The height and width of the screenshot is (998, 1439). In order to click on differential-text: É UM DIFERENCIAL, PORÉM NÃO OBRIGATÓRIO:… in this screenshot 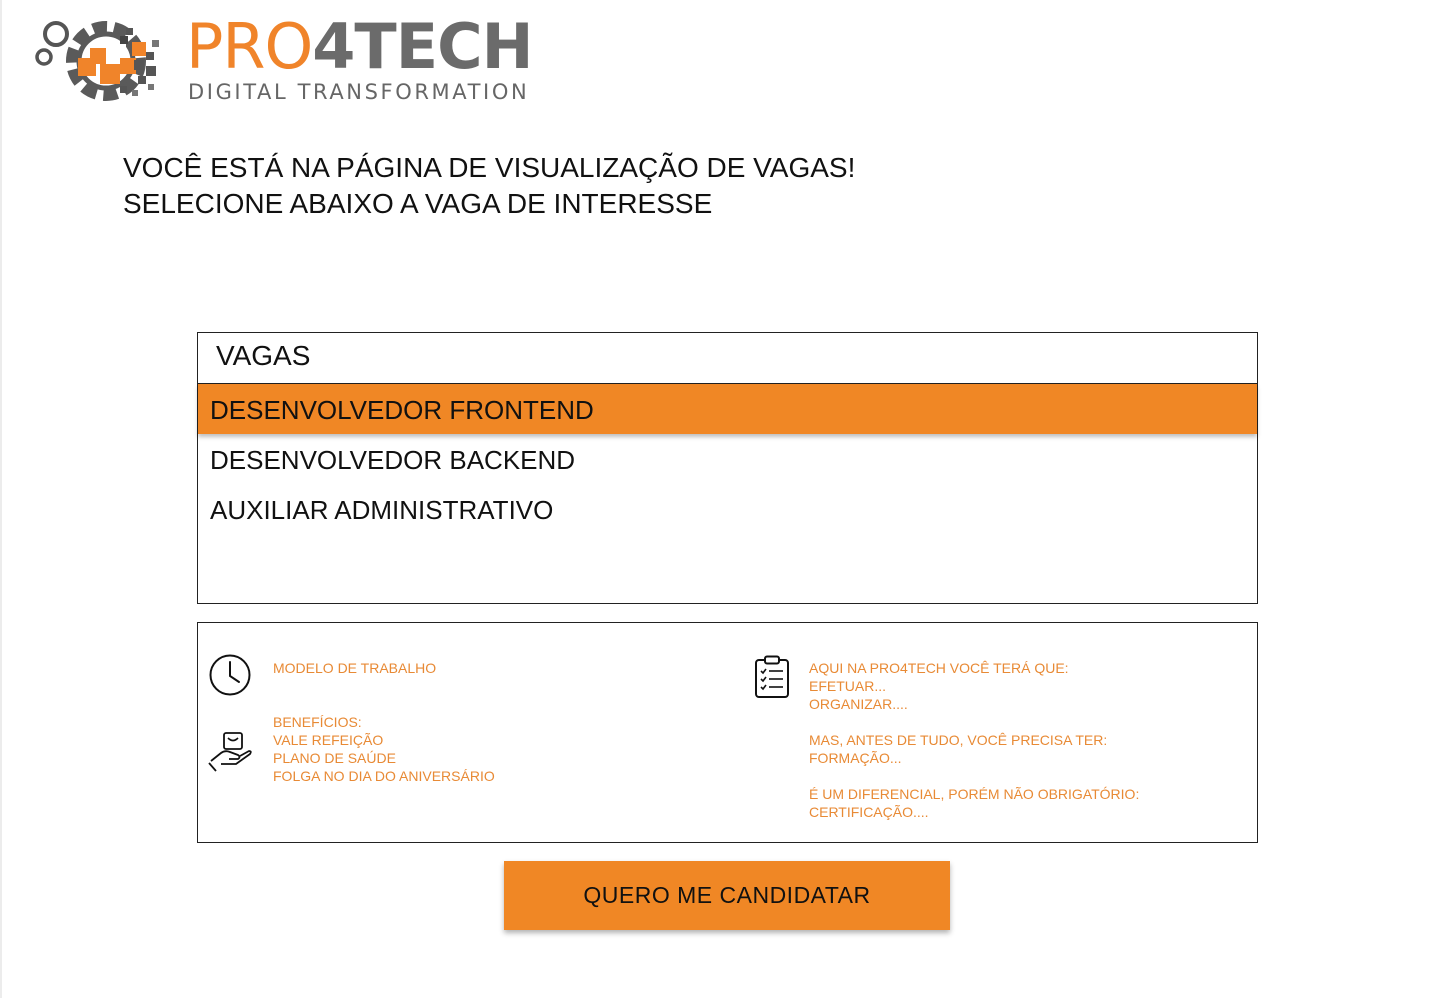, I will do `click(974, 803)`.